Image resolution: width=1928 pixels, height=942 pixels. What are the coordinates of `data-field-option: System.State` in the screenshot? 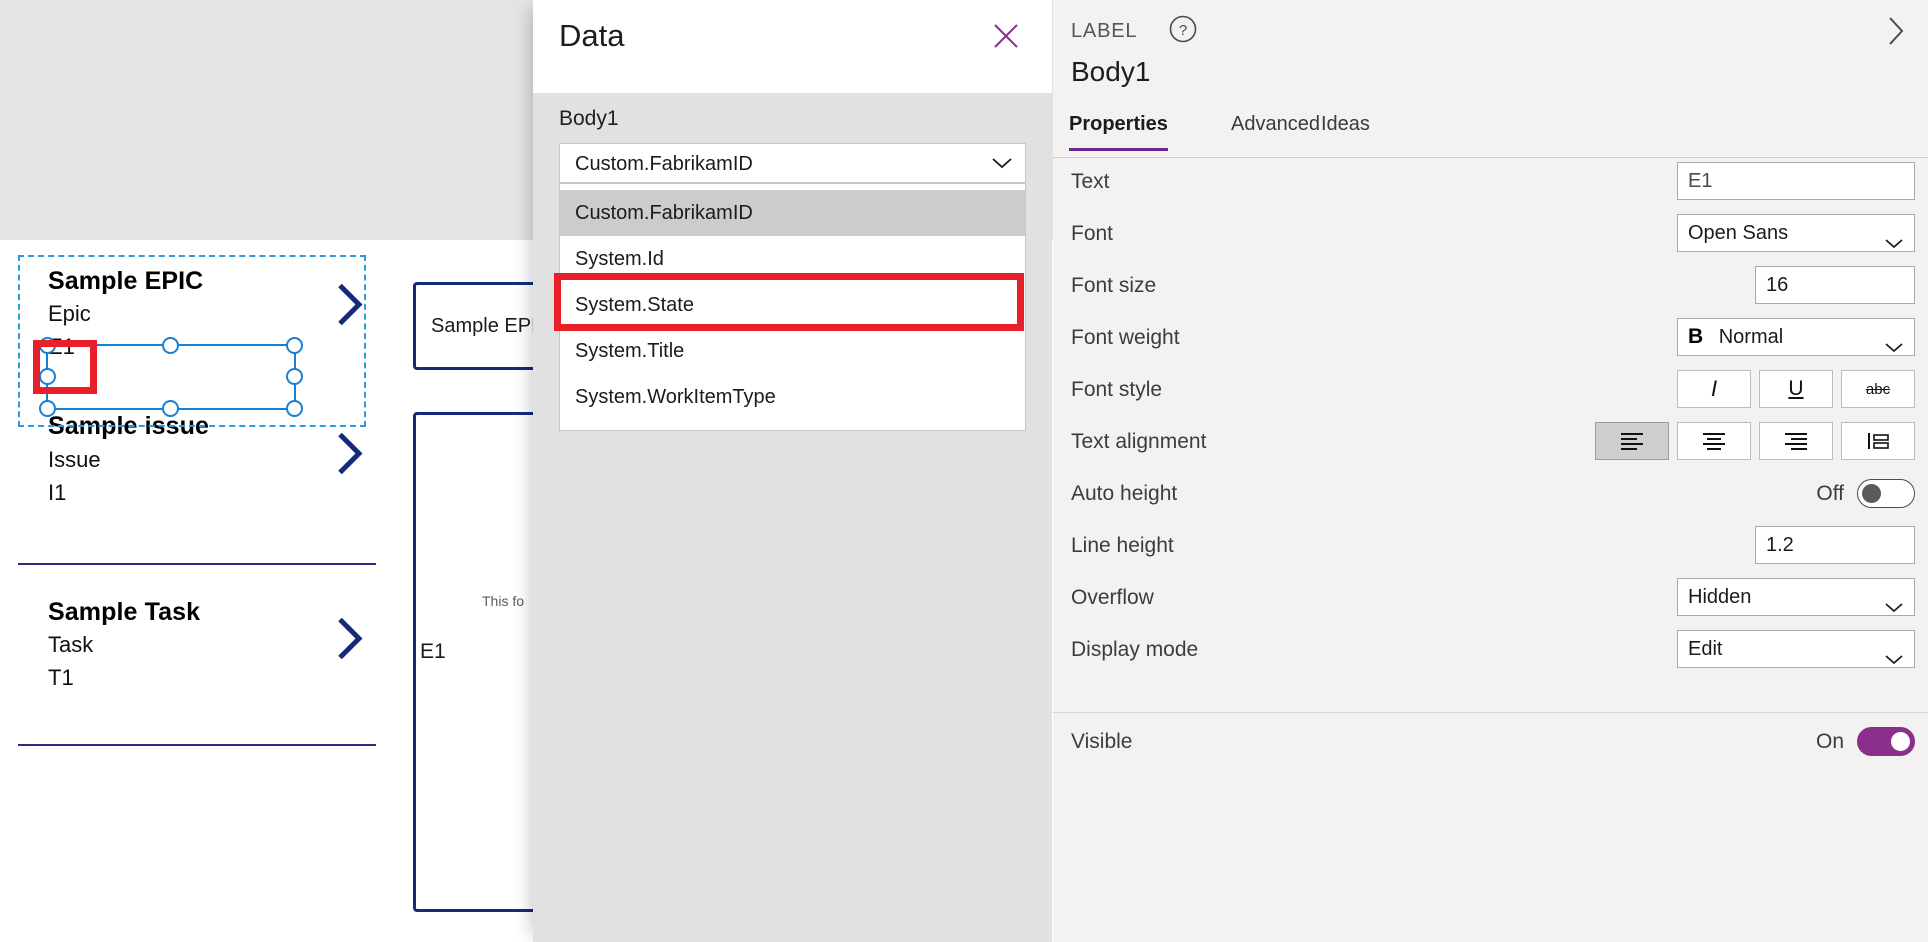 It's located at (792, 305).